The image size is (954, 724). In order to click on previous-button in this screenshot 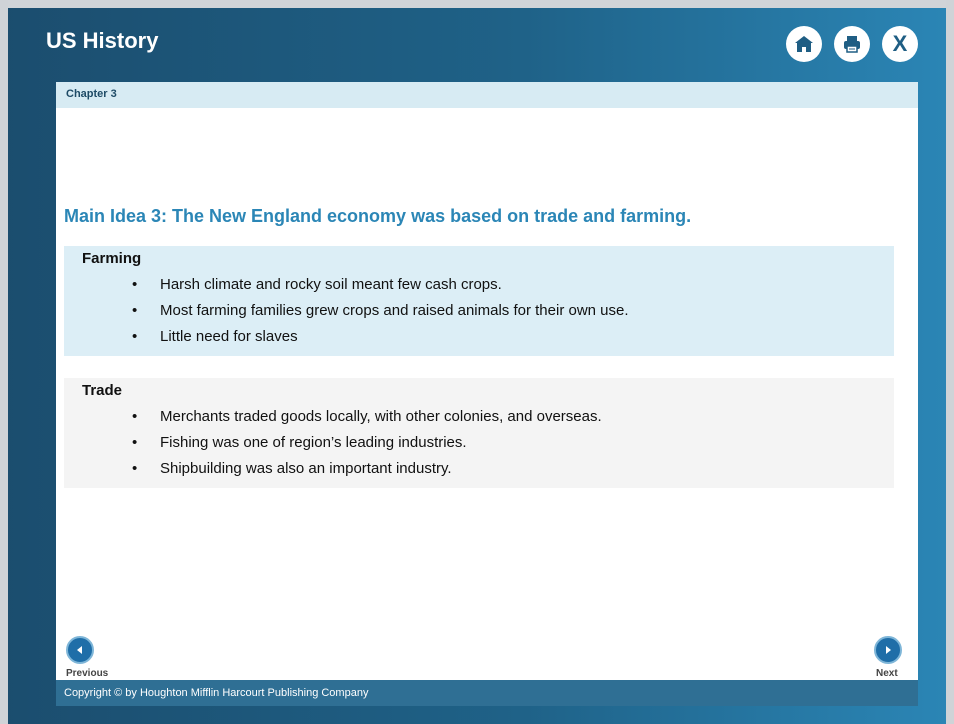, I will do `click(80, 650)`.